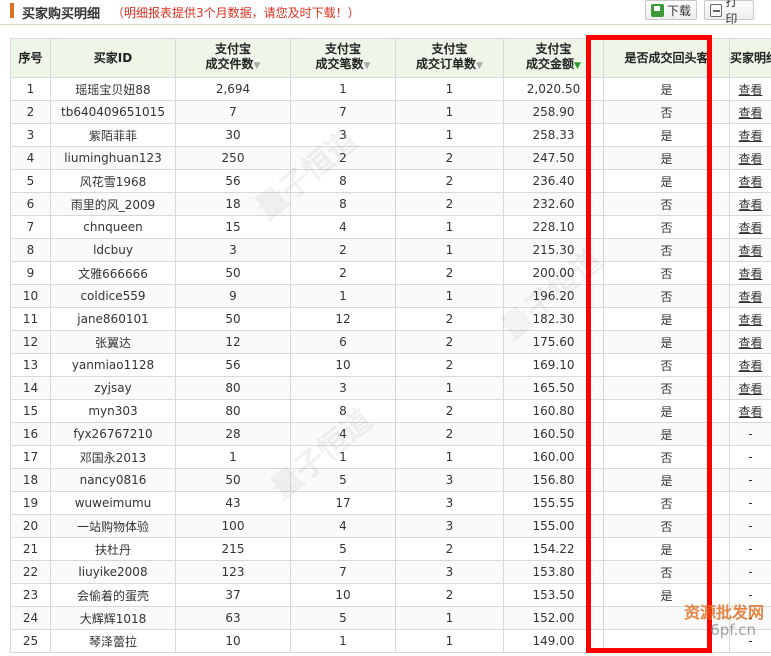 The image size is (771, 656). Describe the element at coordinates (390, 319) in the screenshot. I see `table-row: 11 jane860101 50 12 2 182.30 是查看` at that location.